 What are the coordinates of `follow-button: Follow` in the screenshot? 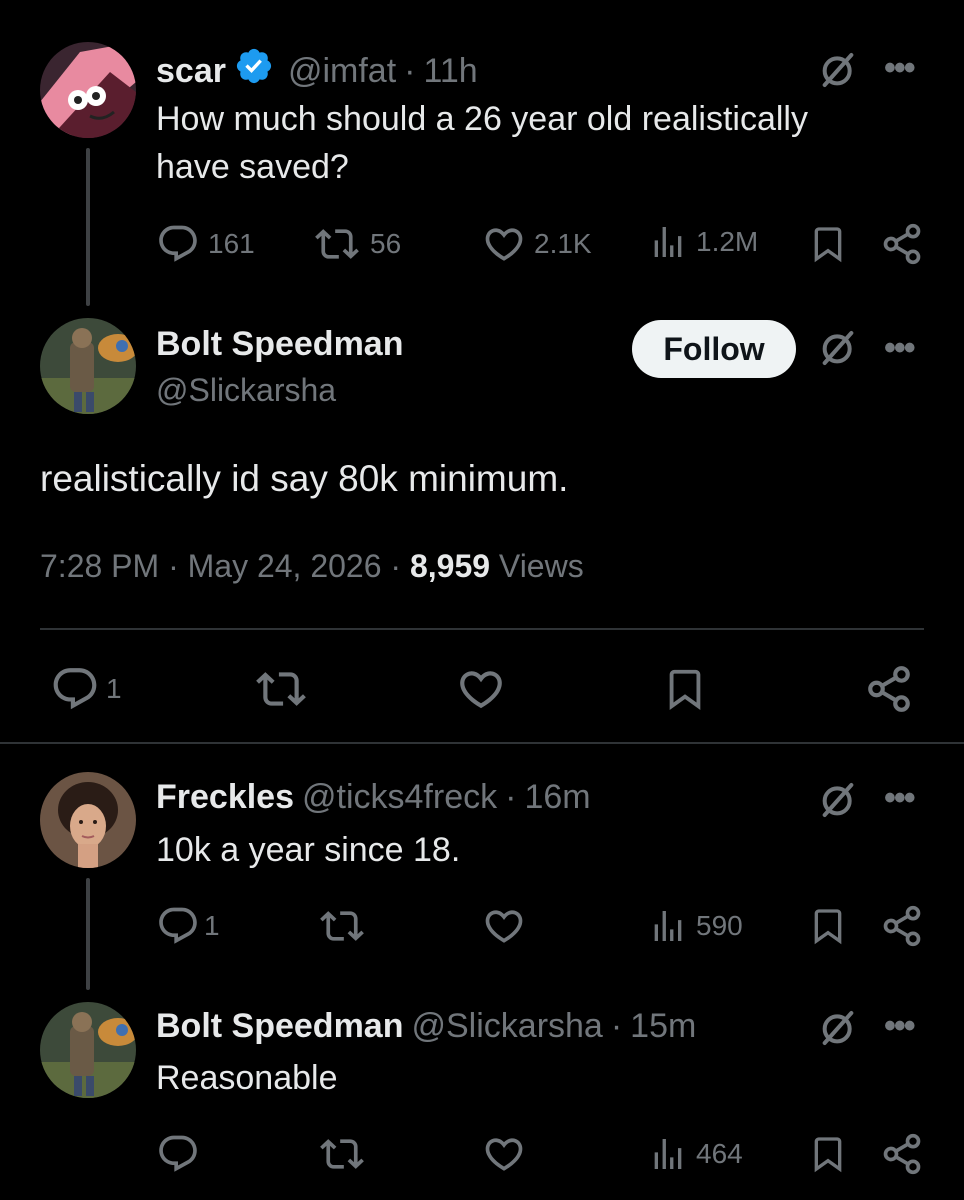 It's located at (714, 349).